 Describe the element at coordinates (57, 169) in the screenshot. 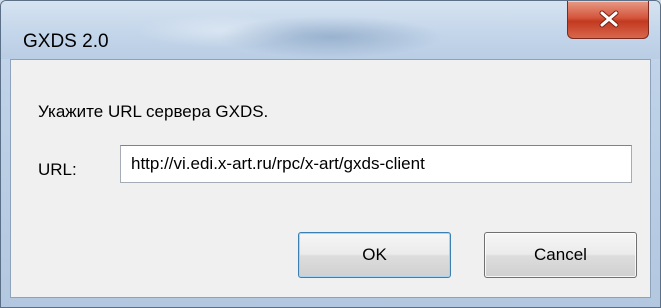

I see `url-label: URL:` at that location.